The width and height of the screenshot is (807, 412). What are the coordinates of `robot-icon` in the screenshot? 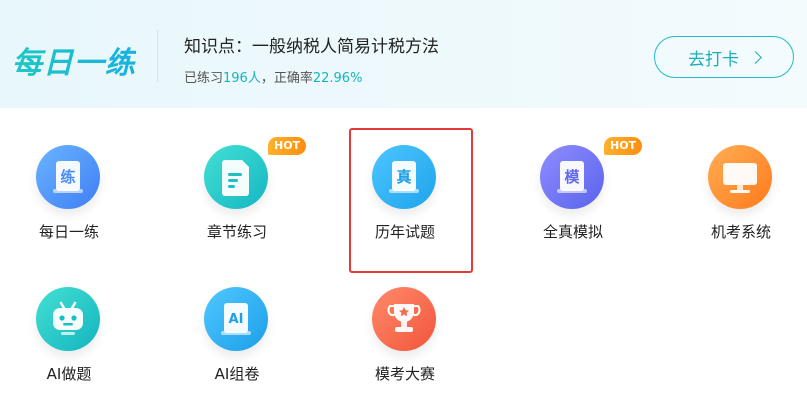 It's located at (68, 319).